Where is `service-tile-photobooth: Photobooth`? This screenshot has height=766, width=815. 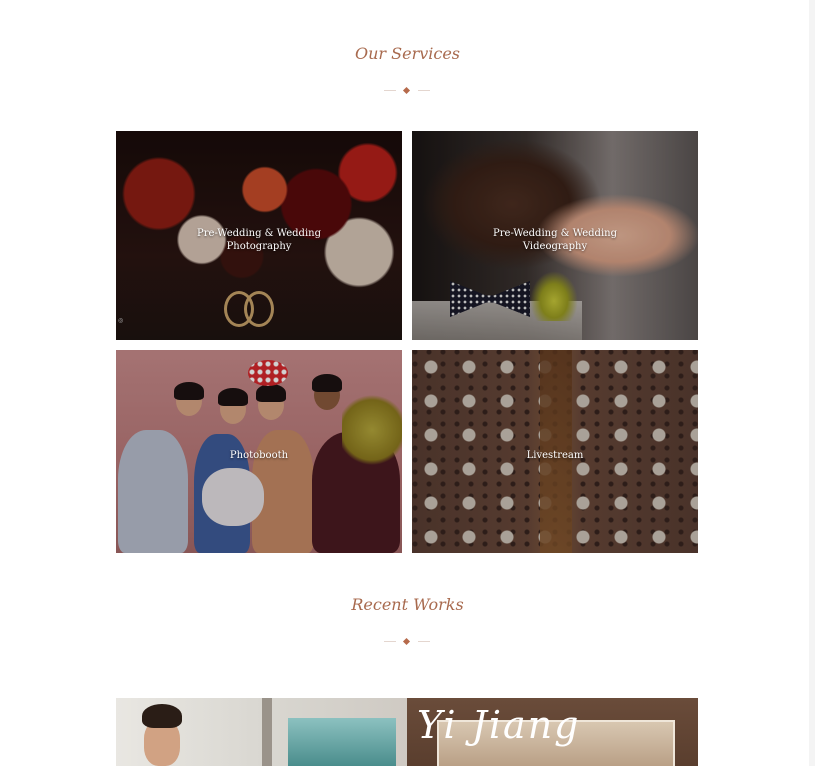
service-tile-photobooth: Photobooth is located at coordinates (259, 451).